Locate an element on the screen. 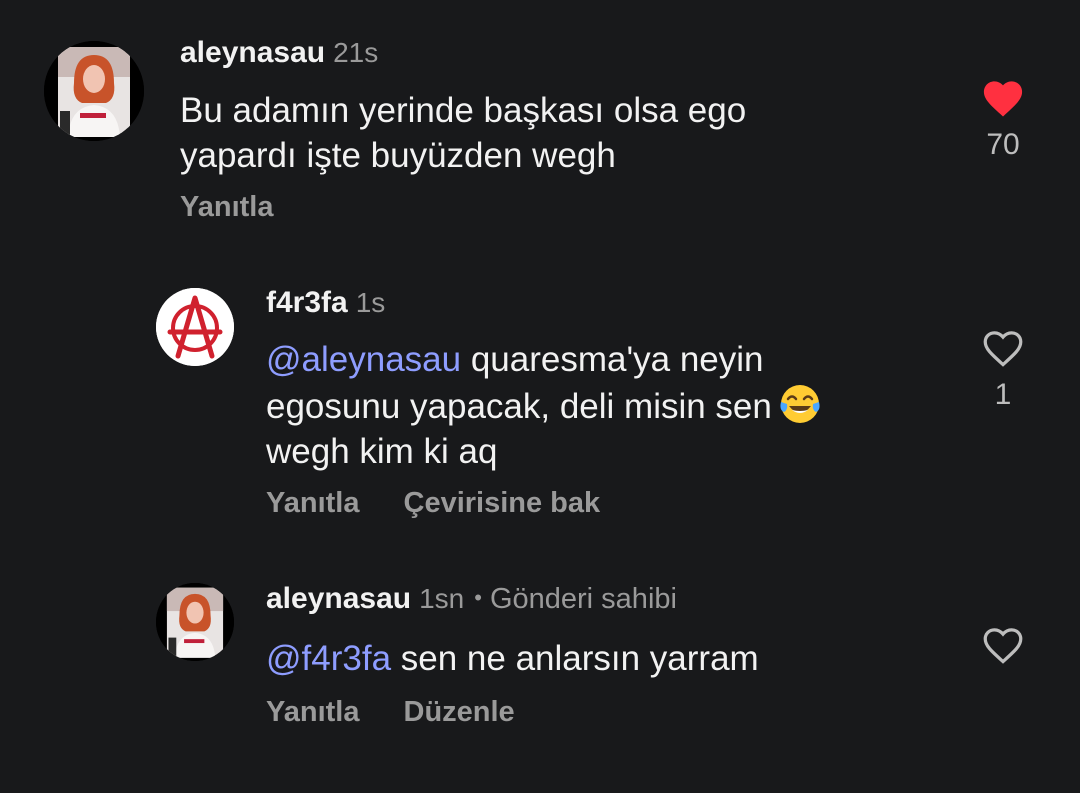  comment-actions: Yanıtla Çevirisine bak is located at coordinates (433, 503).